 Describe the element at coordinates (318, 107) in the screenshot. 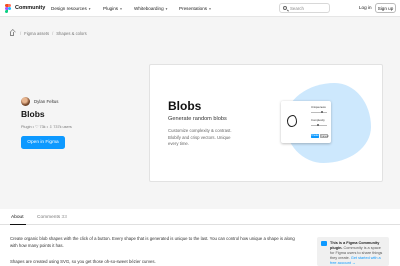

I see `preview-label-uniqueness: Uniqueness` at that location.